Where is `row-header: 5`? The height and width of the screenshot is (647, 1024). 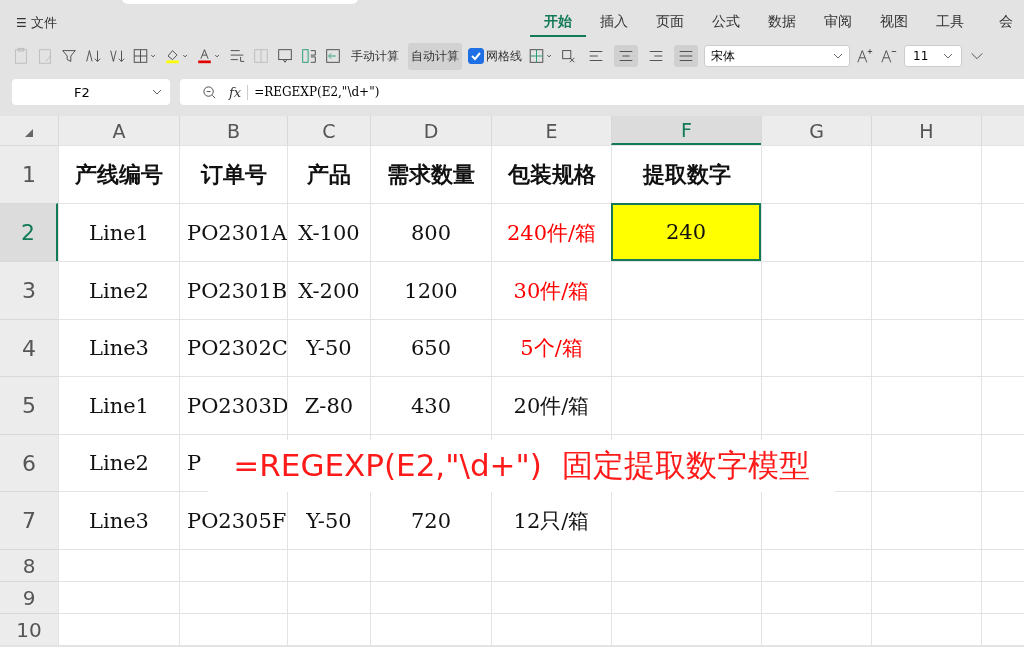 row-header: 5 is located at coordinates (29, 405).